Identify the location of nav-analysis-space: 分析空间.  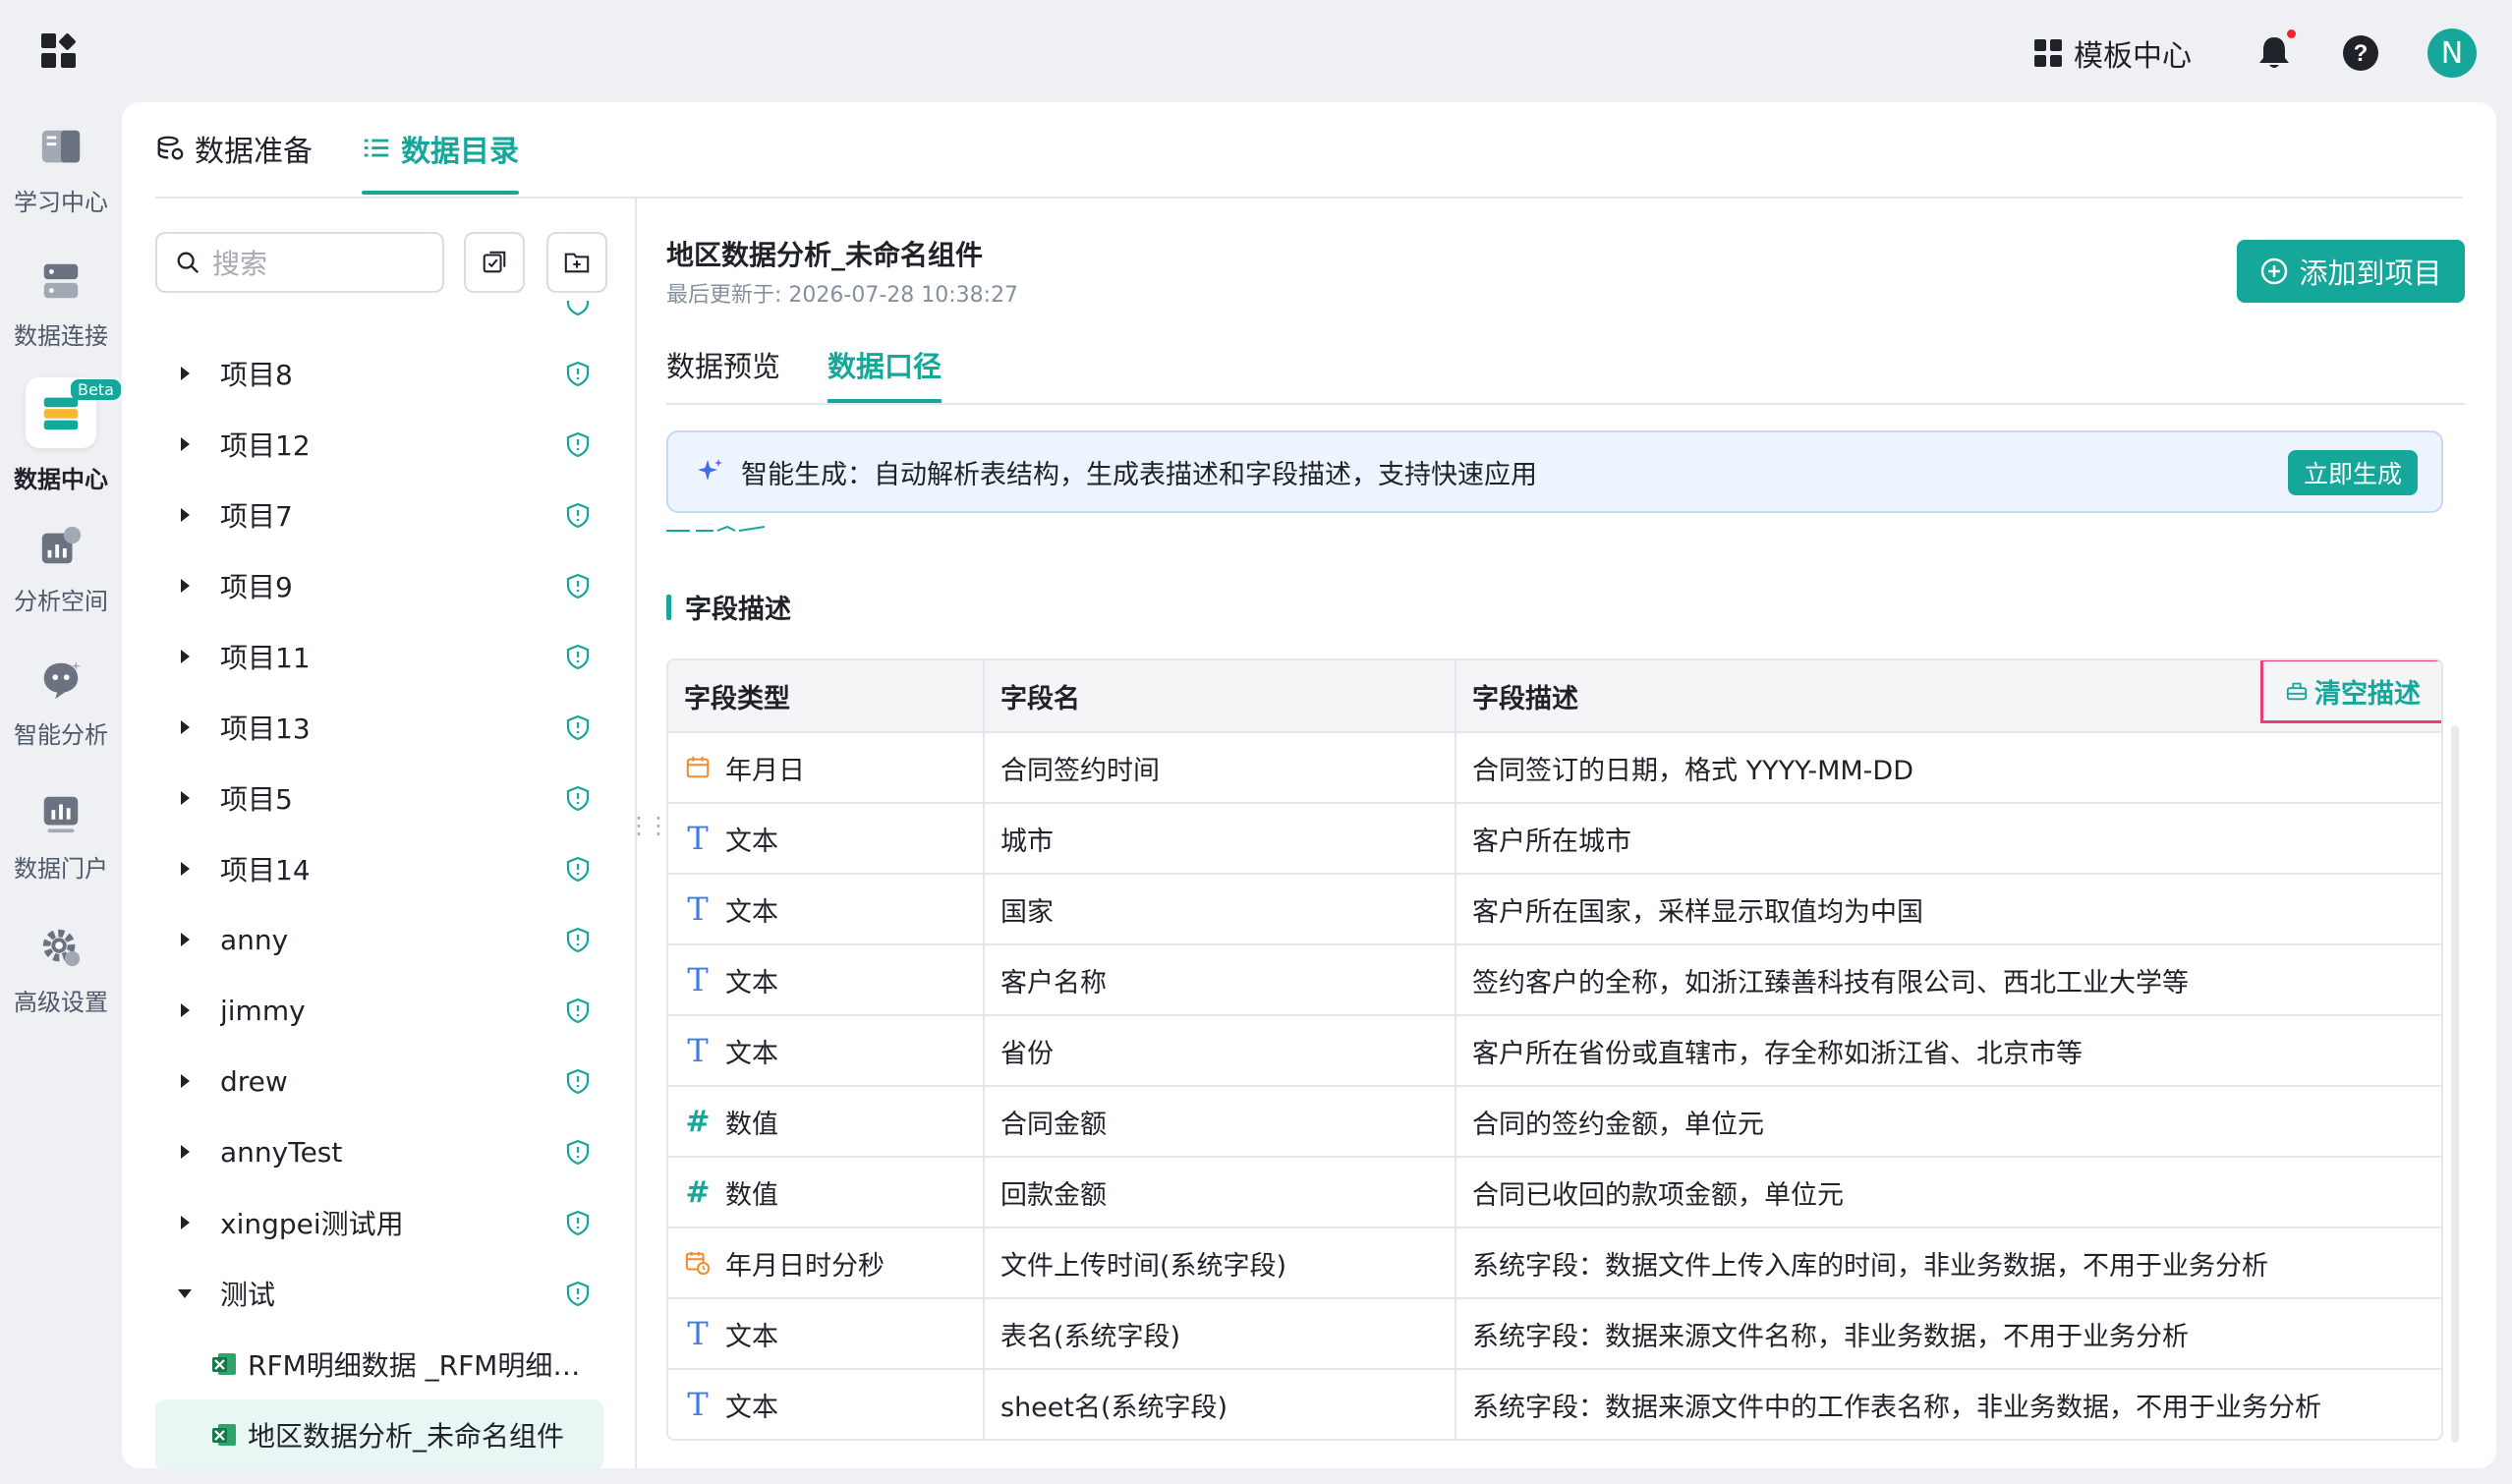
(61, 569).